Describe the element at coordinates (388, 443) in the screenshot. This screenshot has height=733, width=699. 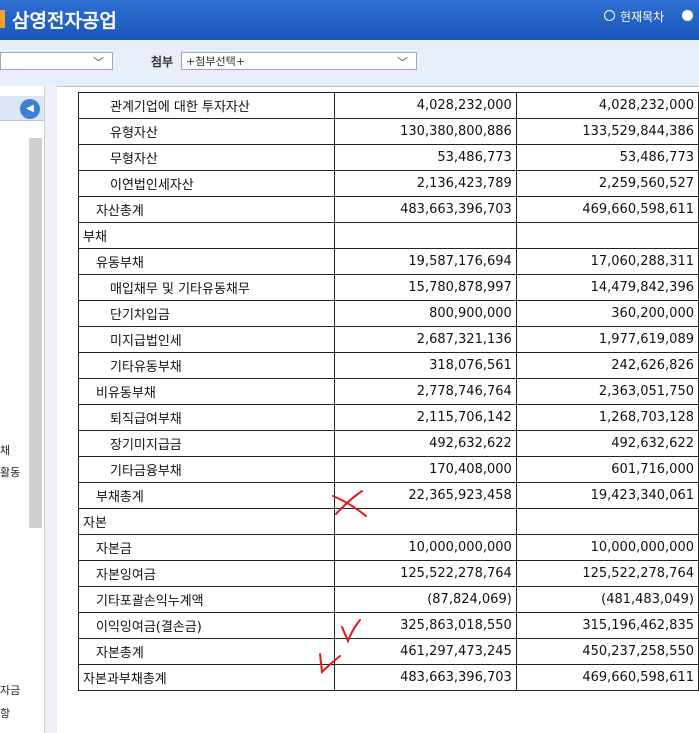
I see `table-row: 장기미지급금 492,632,622 492,632,622` at that location.